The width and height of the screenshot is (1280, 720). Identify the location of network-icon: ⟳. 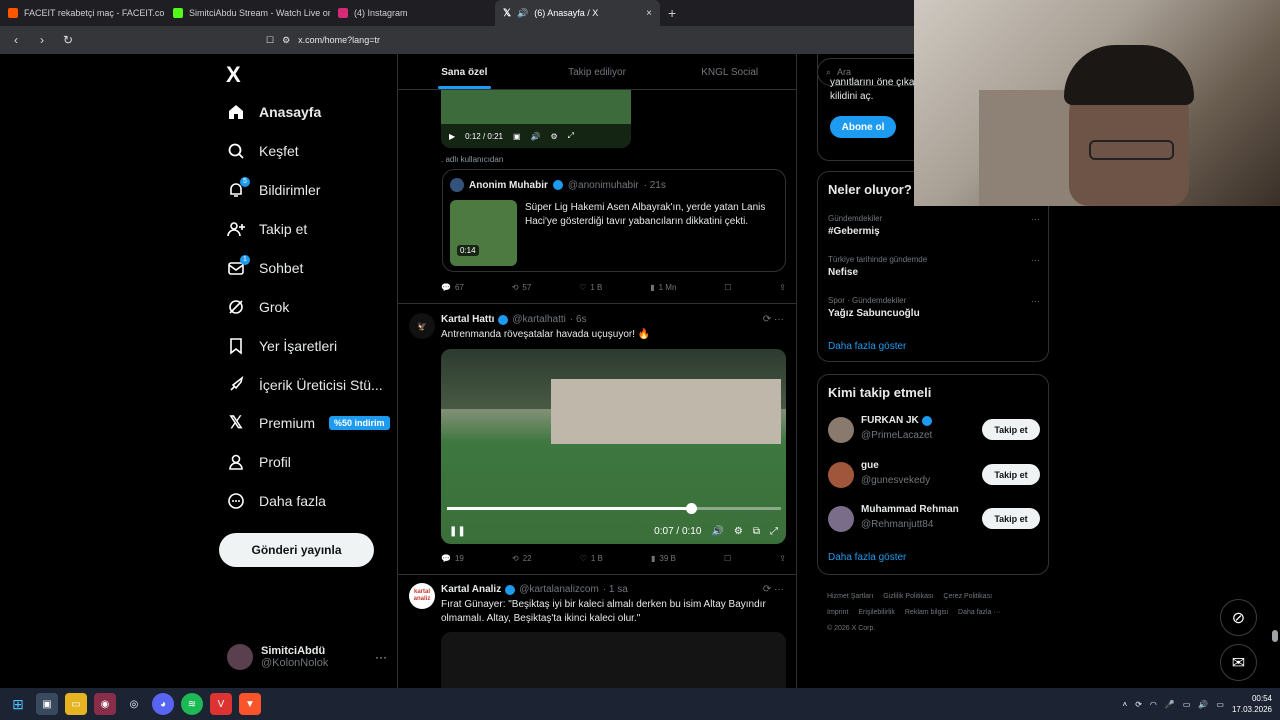
(1138, 704).